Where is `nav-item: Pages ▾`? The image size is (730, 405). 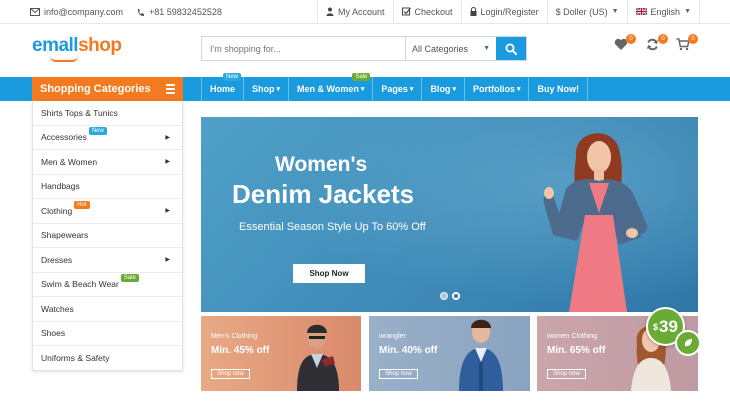 nav-item: Pages ▾ is located at coordinates (398, 89).